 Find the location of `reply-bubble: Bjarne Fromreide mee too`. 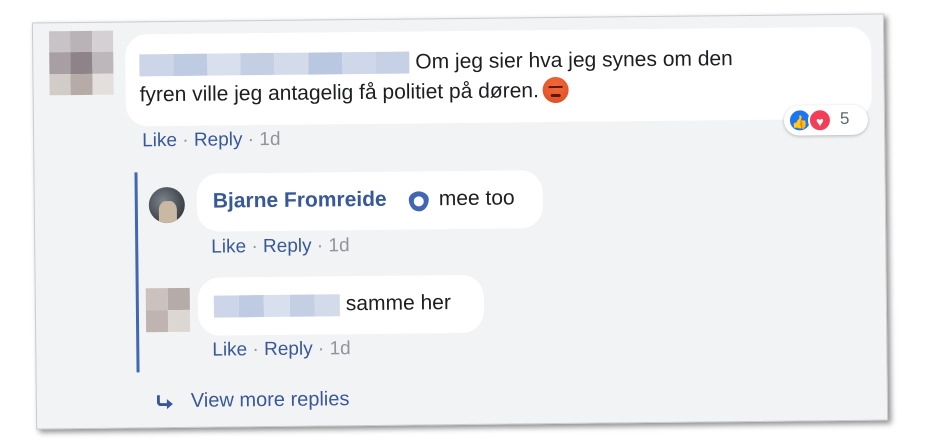

reply-bubble: Bjarne Fromreide mee too is located at coordinates (370, 201).